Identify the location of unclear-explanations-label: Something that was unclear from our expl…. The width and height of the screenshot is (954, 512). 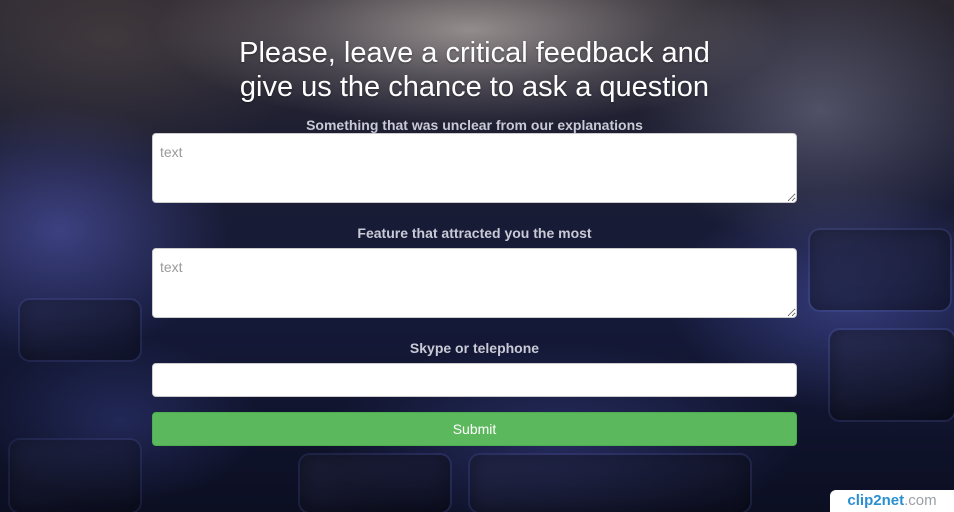
(474, 125).